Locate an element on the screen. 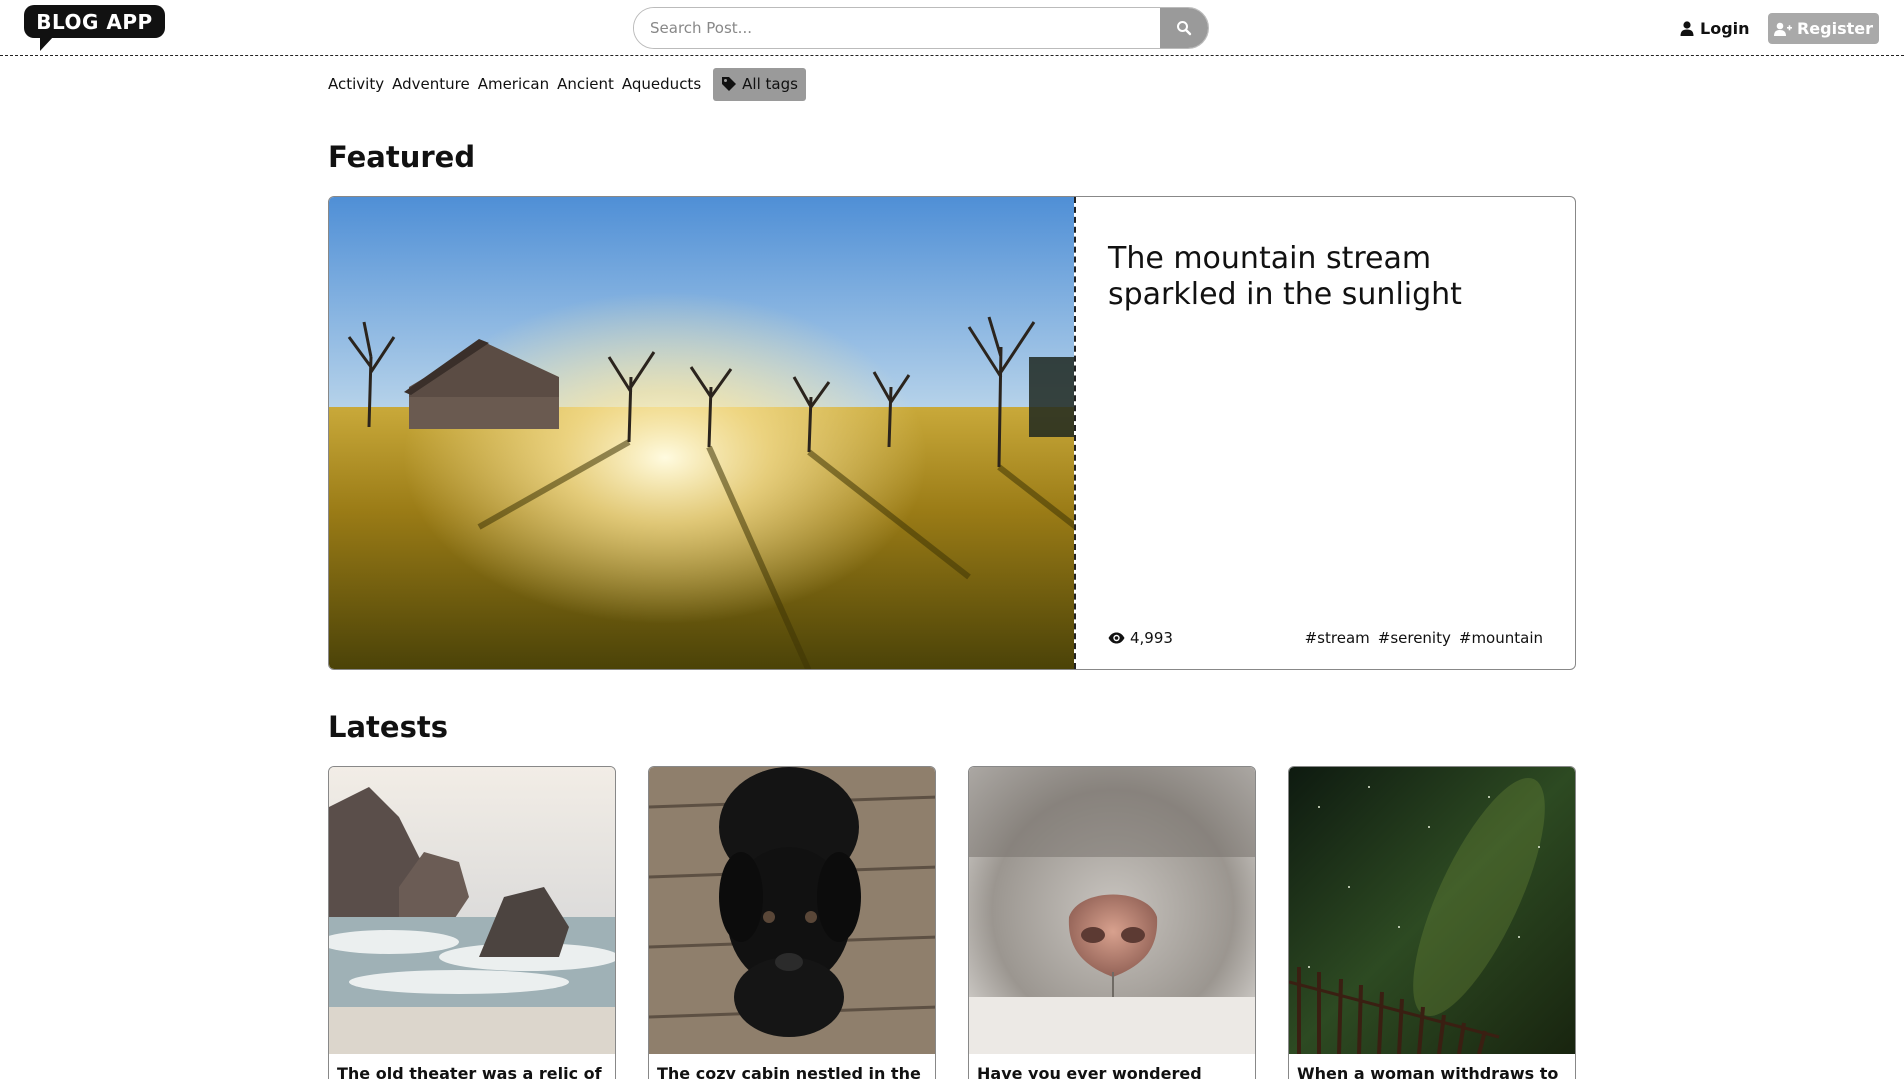  login-link: Login is located at coordinates (1715, 28).